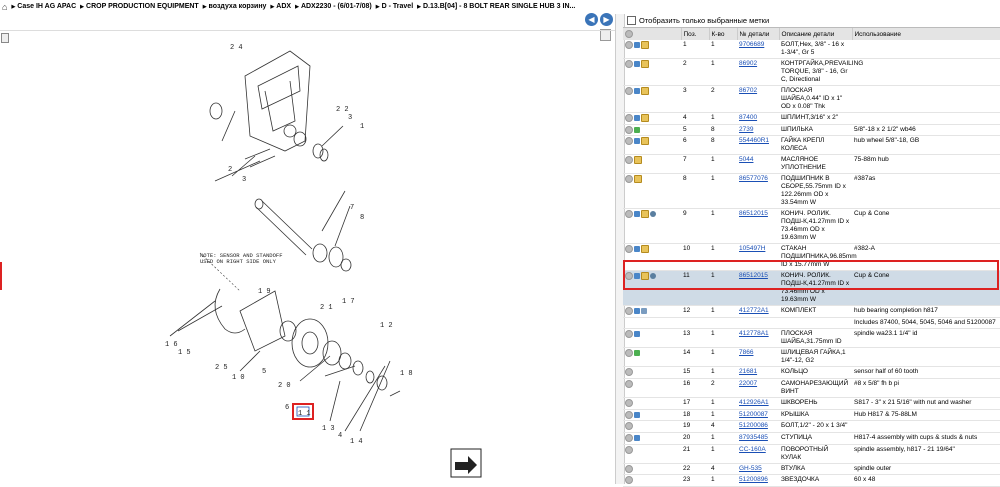 This screenshot has width=1000, height=487. I want to click on part-number-link: CC-160A, so click(758, 454).